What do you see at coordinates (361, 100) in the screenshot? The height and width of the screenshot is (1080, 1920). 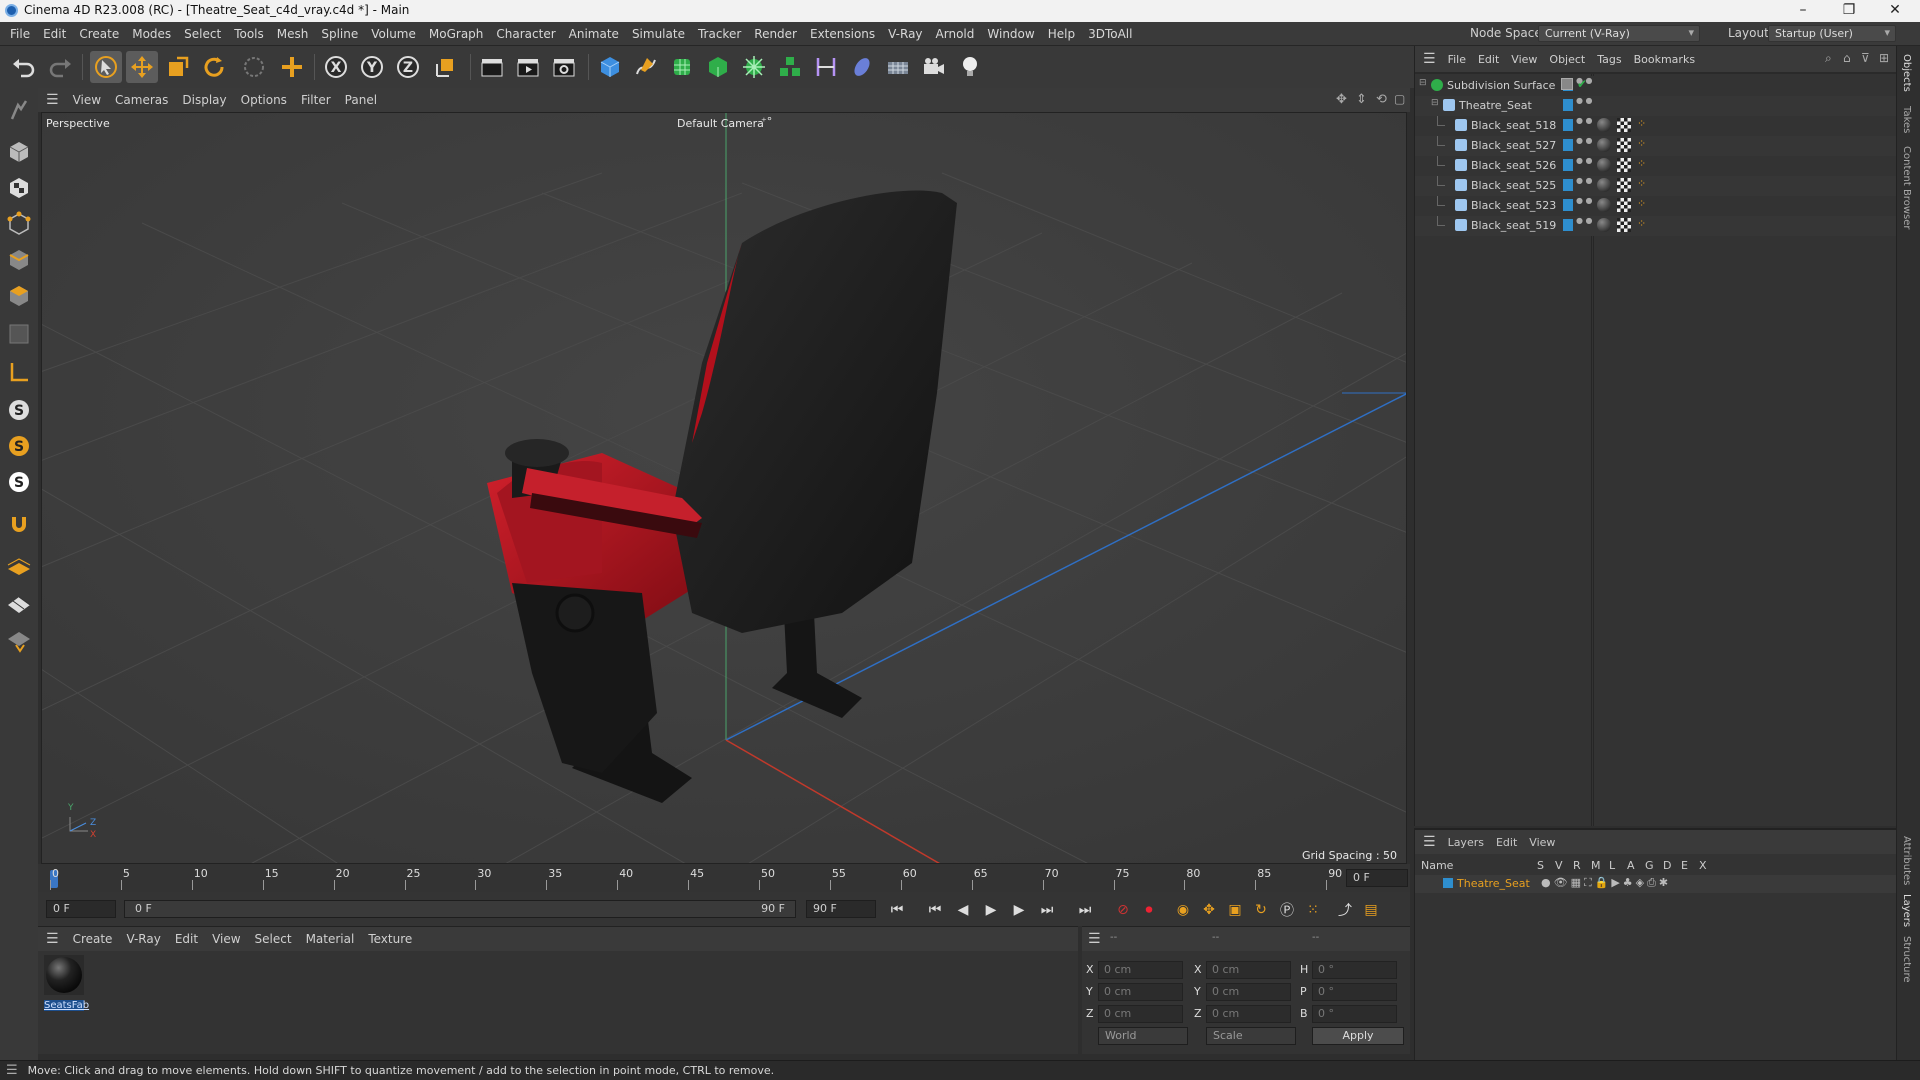 I see `viewport-menu-panel: Panel` at bounding box center [361, 100].